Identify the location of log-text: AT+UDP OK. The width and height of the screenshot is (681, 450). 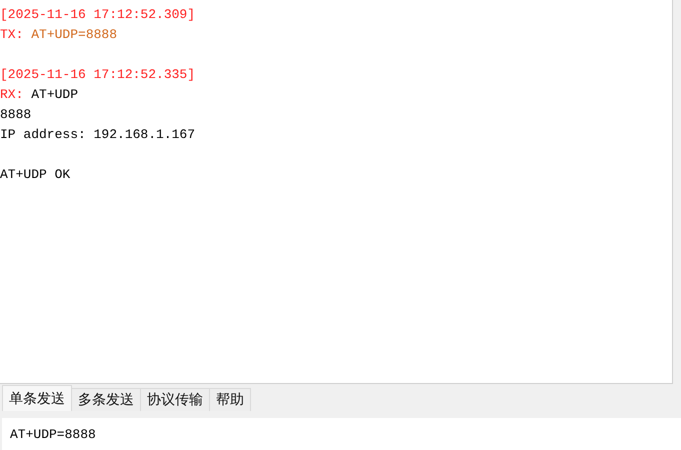
(35, 174).